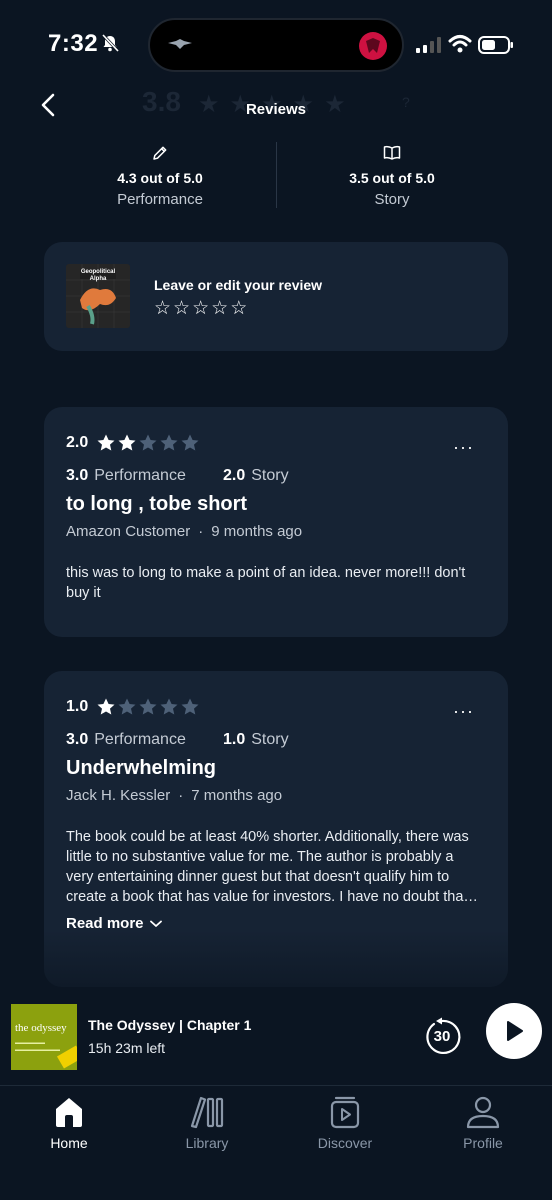 Image resolution: width=552 pixels, height=1200 pixels. Describe the element at coordinates (69, 1112) in the screenshot. I see `home-icon` at that location.